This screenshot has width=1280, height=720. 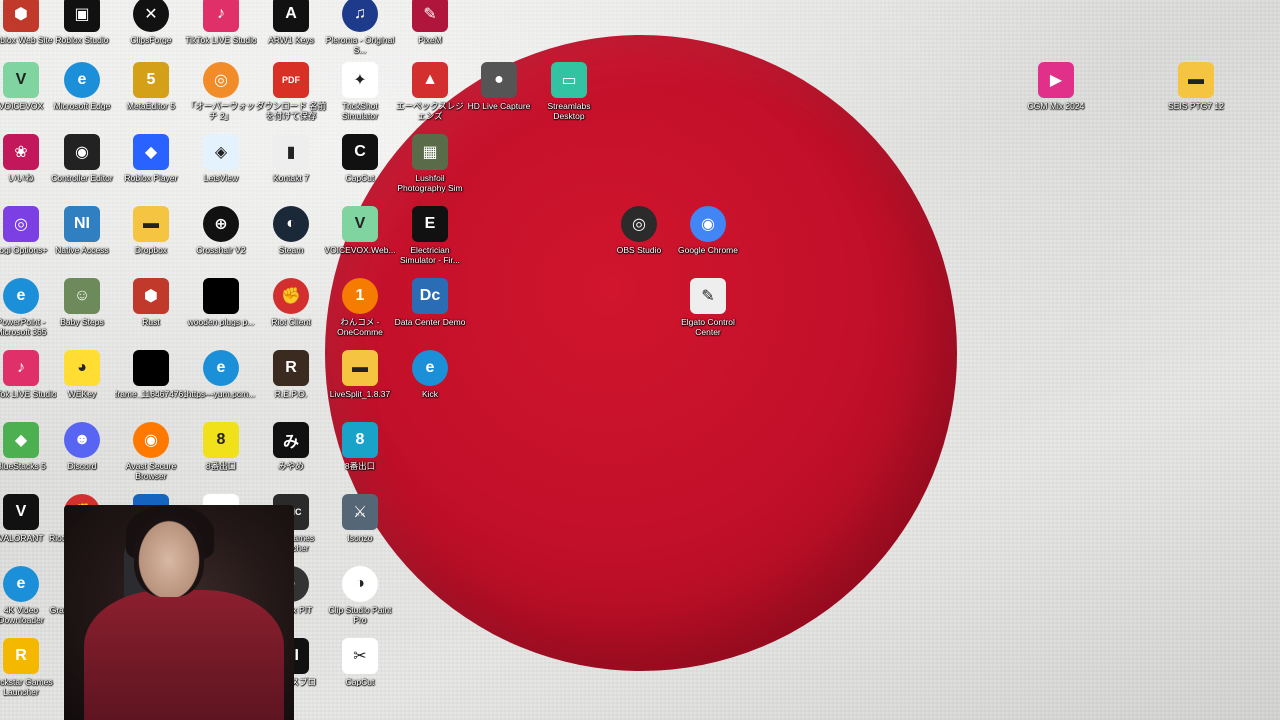 I want to click on desktop-shortcut: ◎ OBS Studio, so click(x=639, y=239).